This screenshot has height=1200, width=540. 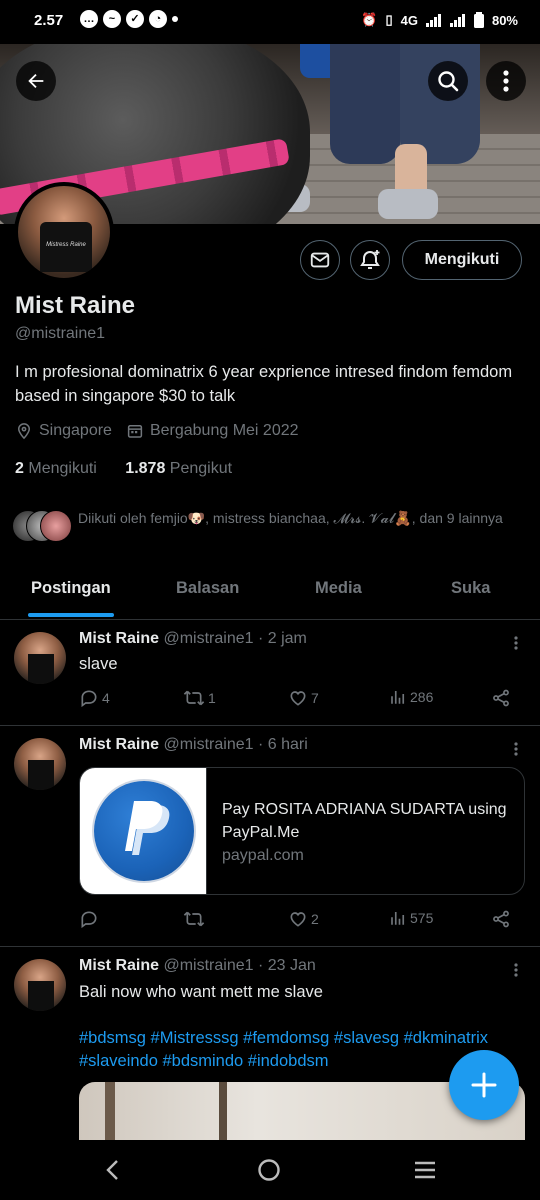 I want to click on retweet-button: 1, so click(x=199, y=698).